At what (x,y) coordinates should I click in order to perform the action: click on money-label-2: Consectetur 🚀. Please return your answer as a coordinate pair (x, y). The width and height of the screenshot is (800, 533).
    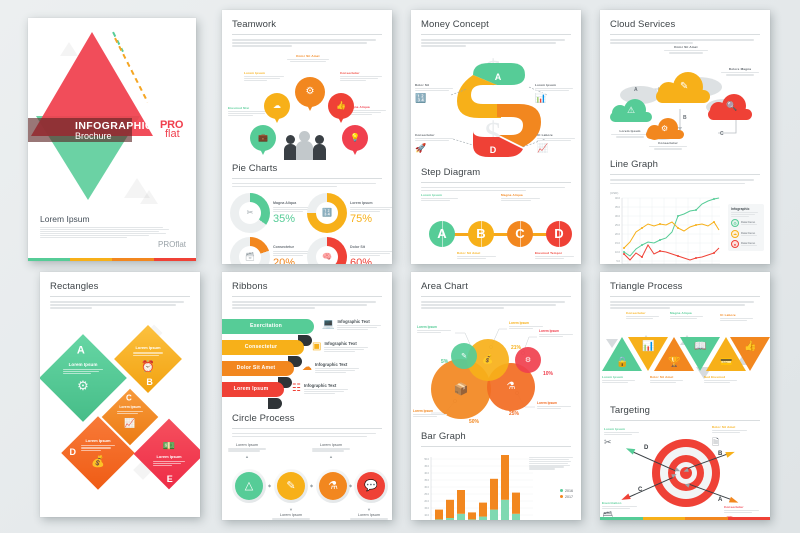
    Looking at the image, I should click on (436, 143).